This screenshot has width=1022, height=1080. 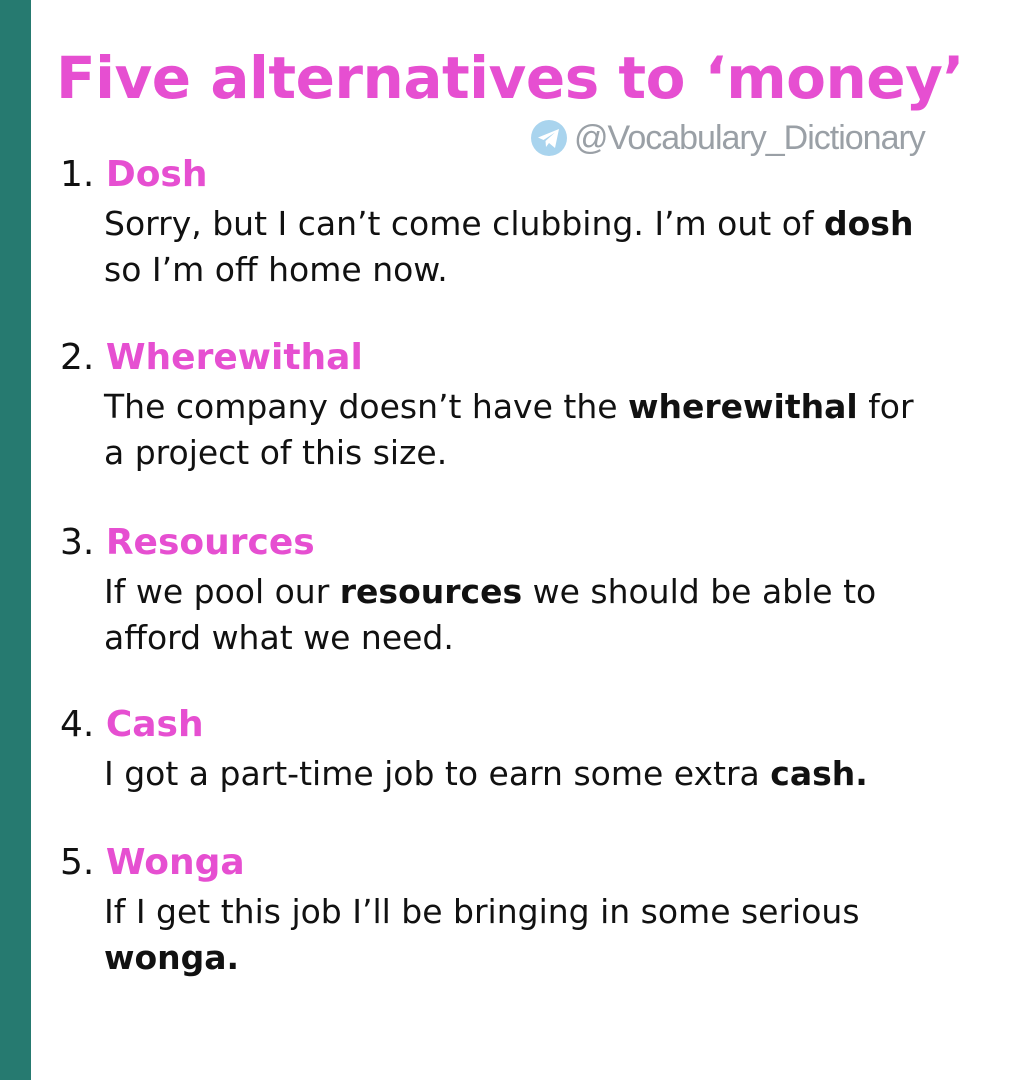 I want to click on example-keyword: wonga., so click(x=172, y=957).